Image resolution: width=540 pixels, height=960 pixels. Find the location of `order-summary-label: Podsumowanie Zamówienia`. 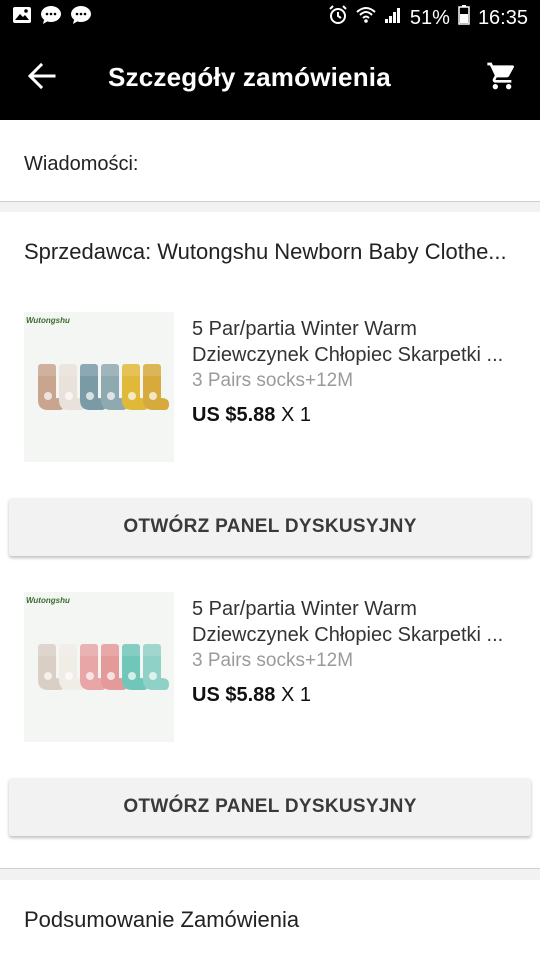

order-summary-label: Podsumowanie Zamówienia is located at coordinates (162, 919).